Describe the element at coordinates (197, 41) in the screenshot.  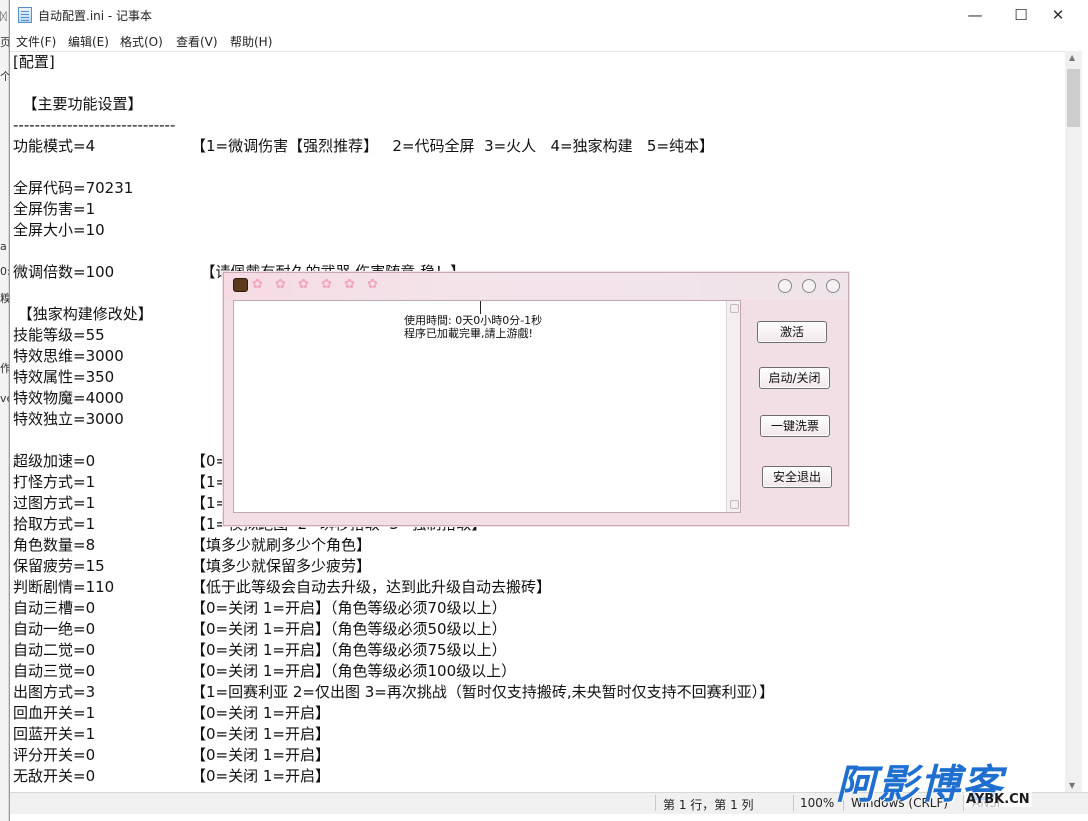
I see `menu-view: 查看(V)` at that location.